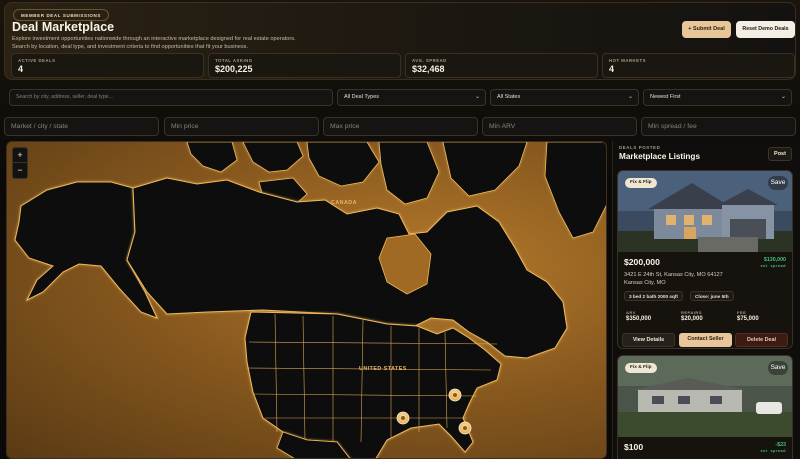  What do you see at coordinates (559, 126) in the screenshot?
I see `min-arv-input: Min ARV` at bounding box center [559, 126].